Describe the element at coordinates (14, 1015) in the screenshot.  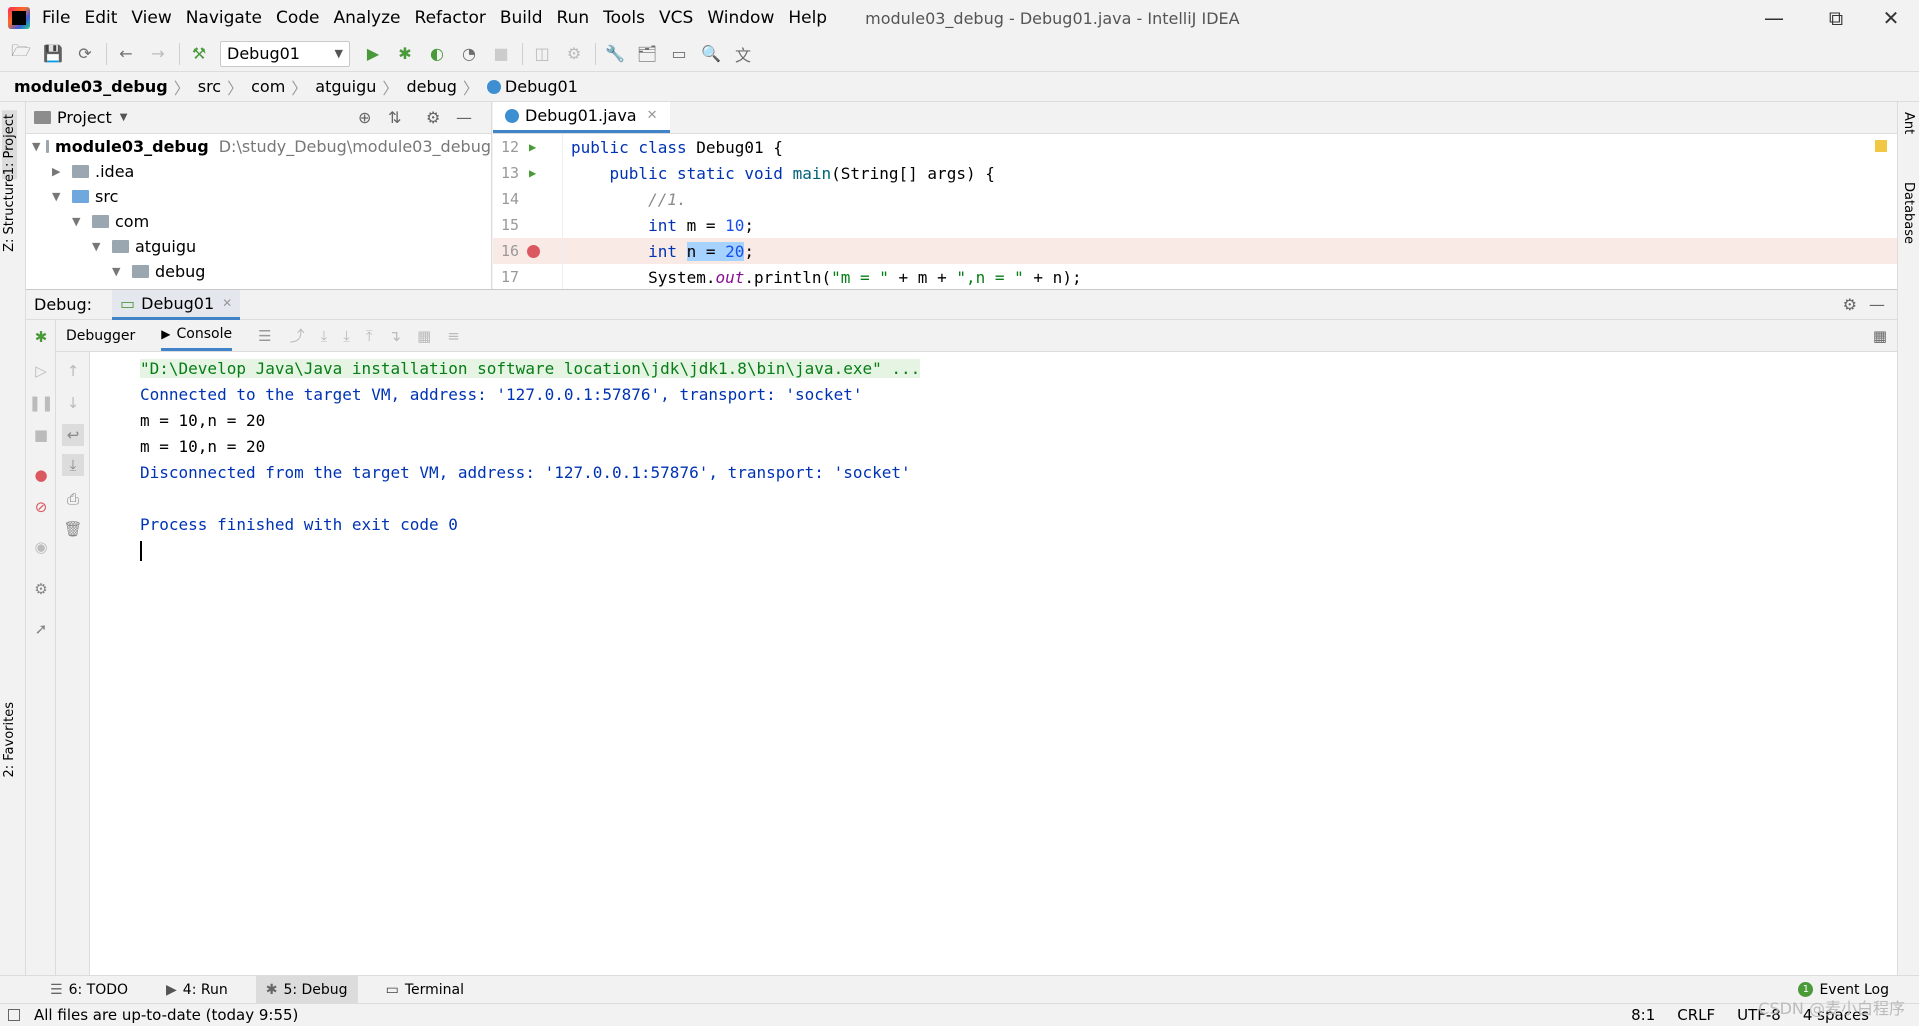
I see `panel-toggle-icon` at that location.